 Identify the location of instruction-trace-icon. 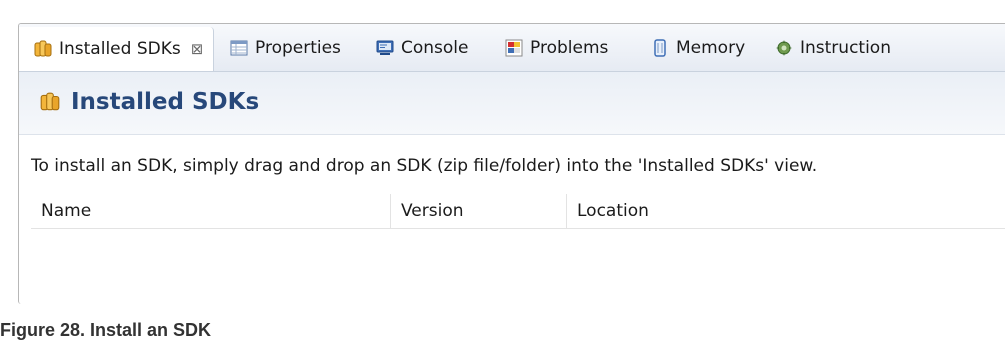
(784, 48).